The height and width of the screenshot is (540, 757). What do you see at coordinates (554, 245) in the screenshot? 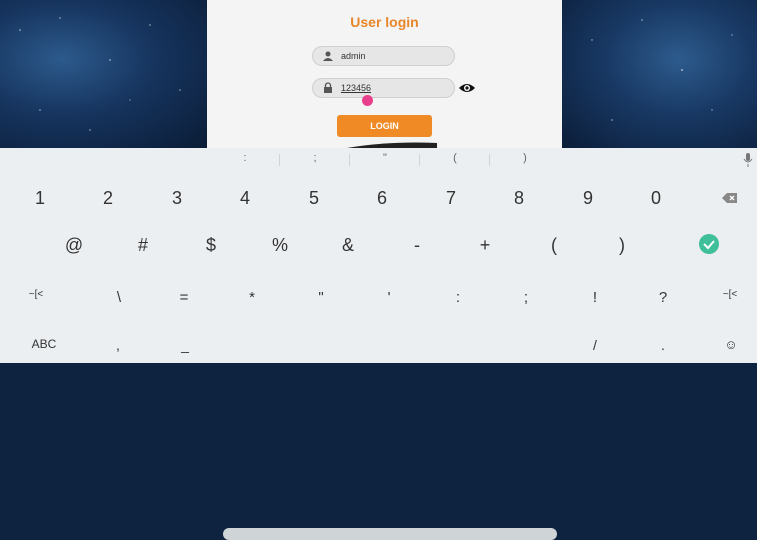
I see `key-open-paren: (` at bounding box center [554, 245].